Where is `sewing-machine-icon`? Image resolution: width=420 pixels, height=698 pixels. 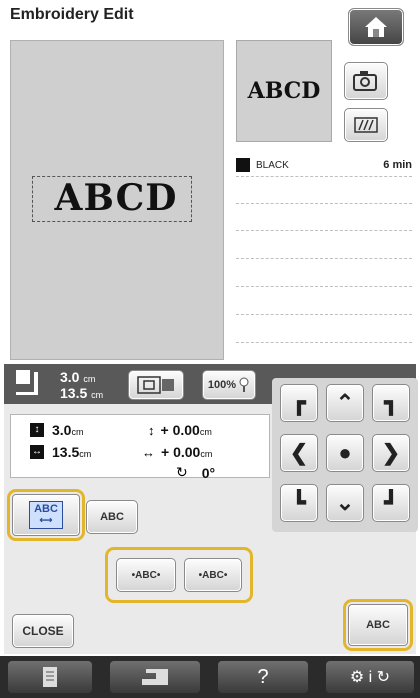
sewing-machine-icon is located at coordinates (155, 677).